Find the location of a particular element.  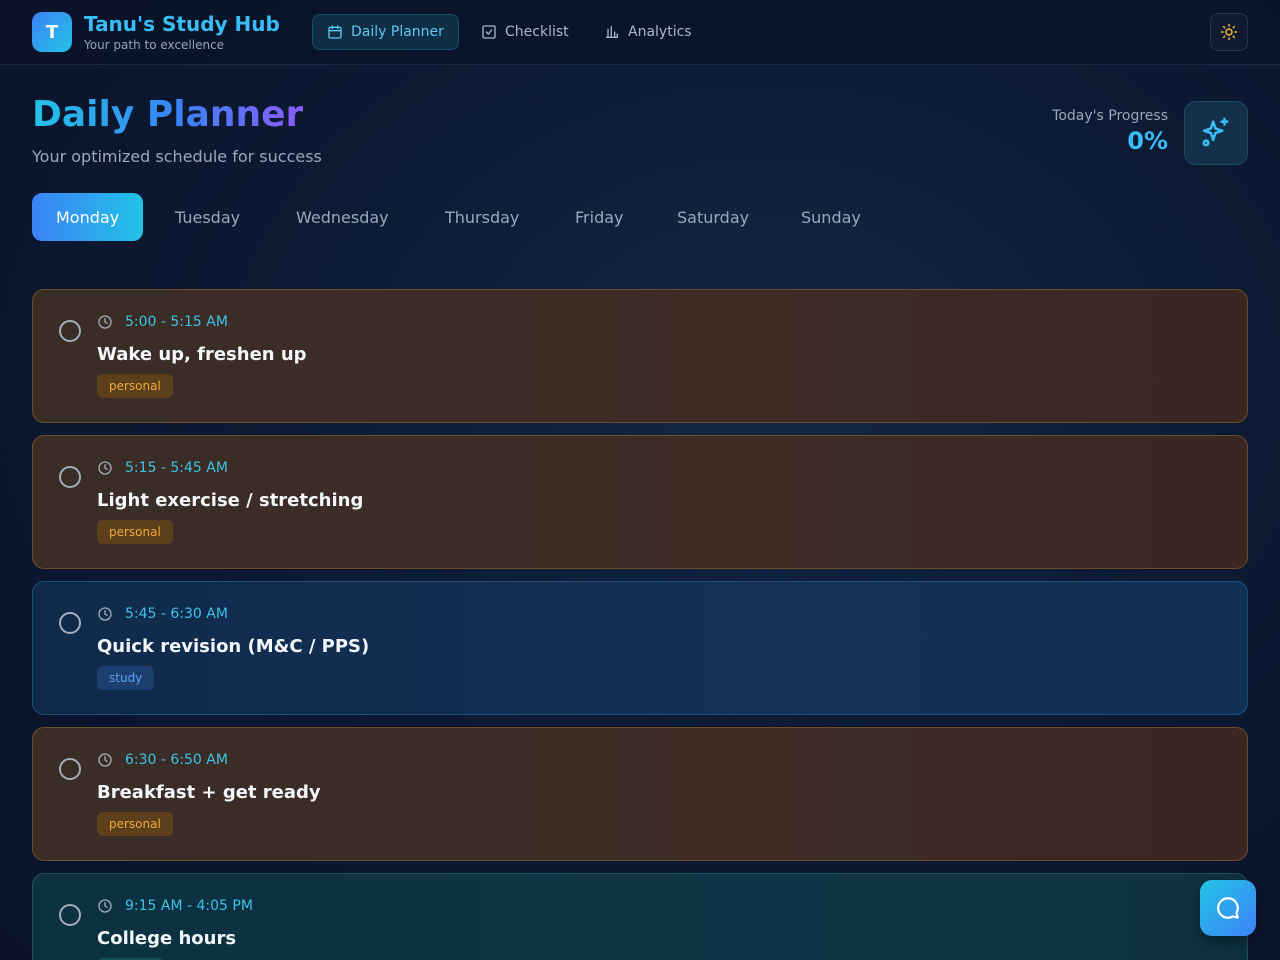

task-time-text: 6:30 - 6:50 AM is located at coordinates (176, 760).